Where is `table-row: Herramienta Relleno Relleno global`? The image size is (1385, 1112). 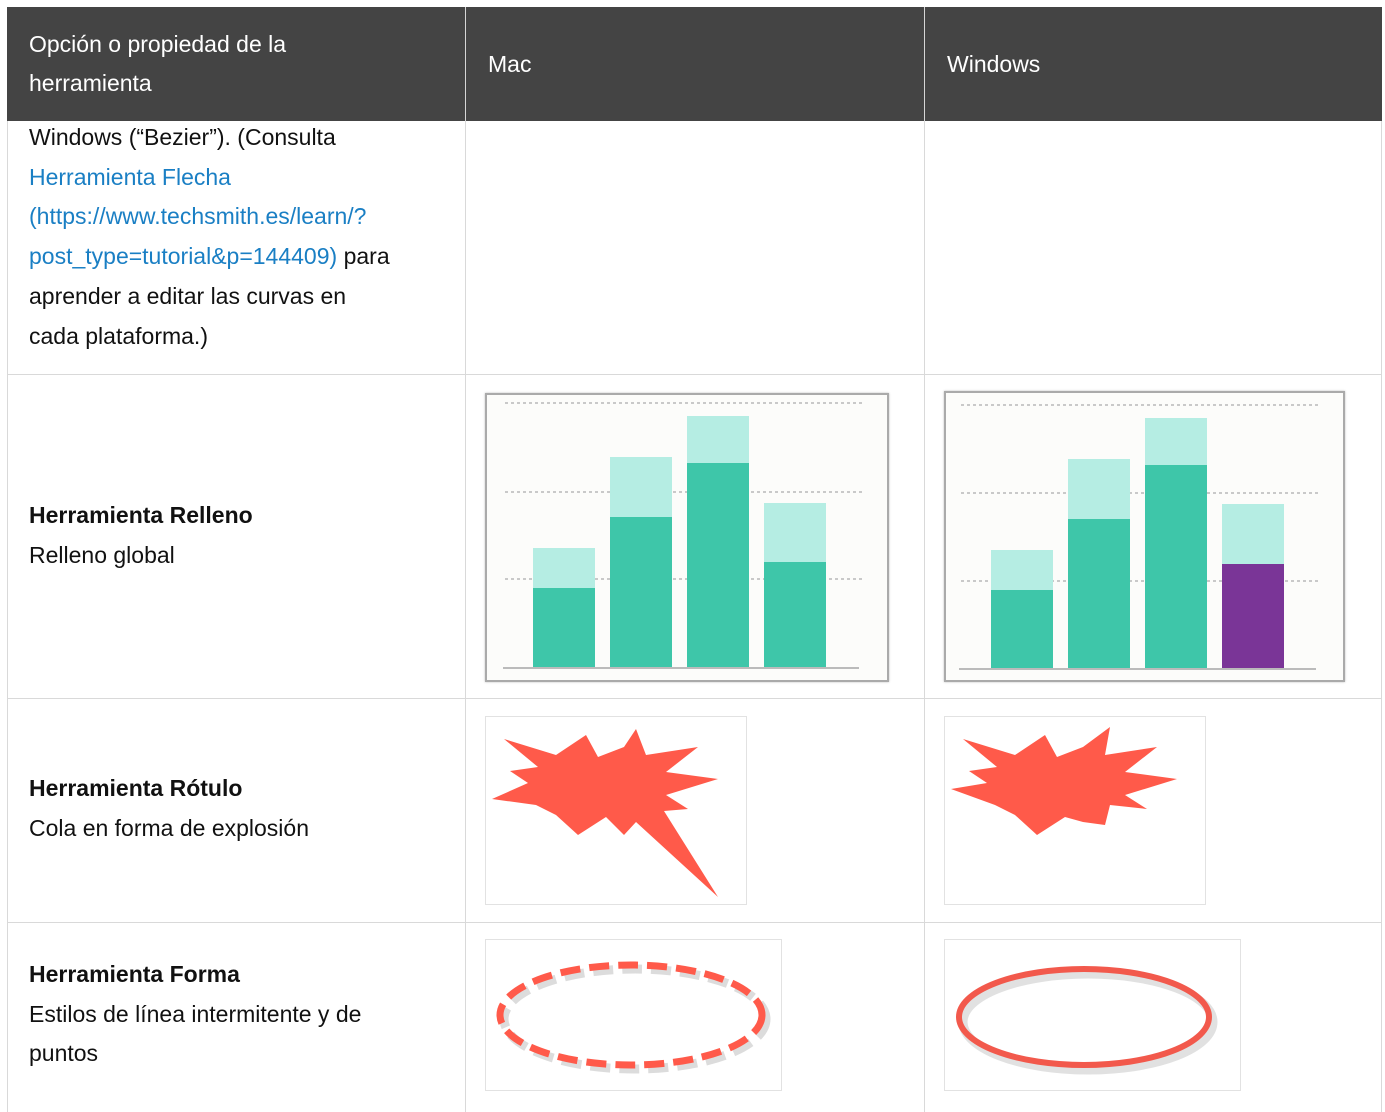
table-row: Herramienta Relleno Relleno global is located at coordinates (239, 535).